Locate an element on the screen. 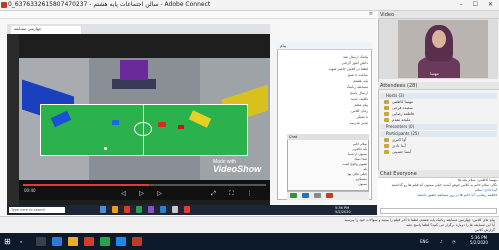  attendees-count: (28) is located at coordinates (412, 86).